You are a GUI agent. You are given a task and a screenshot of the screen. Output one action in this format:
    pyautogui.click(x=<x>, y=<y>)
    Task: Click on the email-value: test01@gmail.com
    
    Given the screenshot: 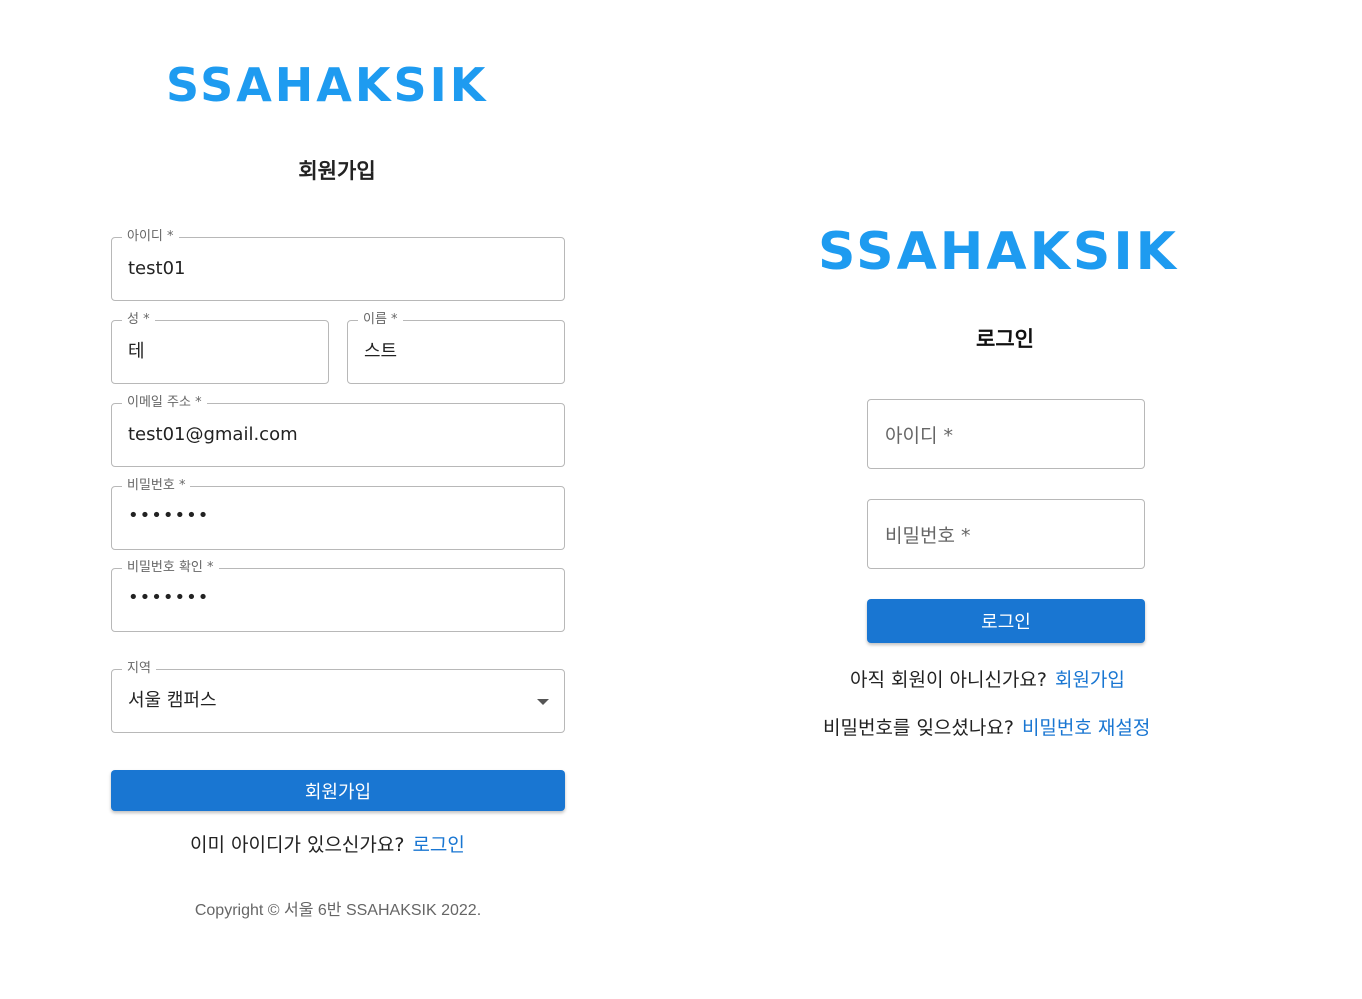 What is the action you would take?
    pyautogui.click(x=213, y=434)
    